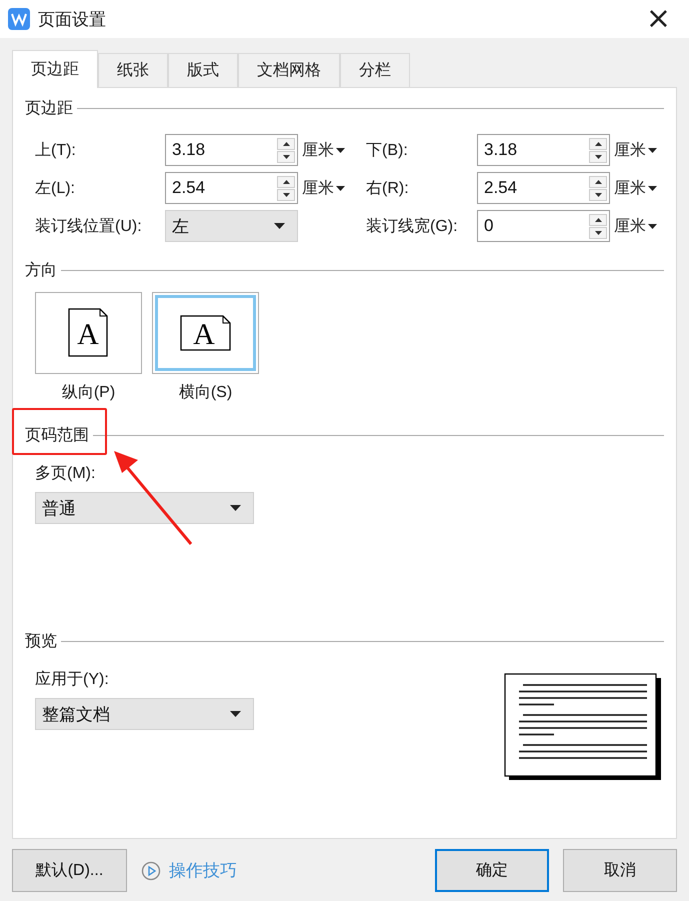  I want to click on section-title: 页边距, so click(49, 108).